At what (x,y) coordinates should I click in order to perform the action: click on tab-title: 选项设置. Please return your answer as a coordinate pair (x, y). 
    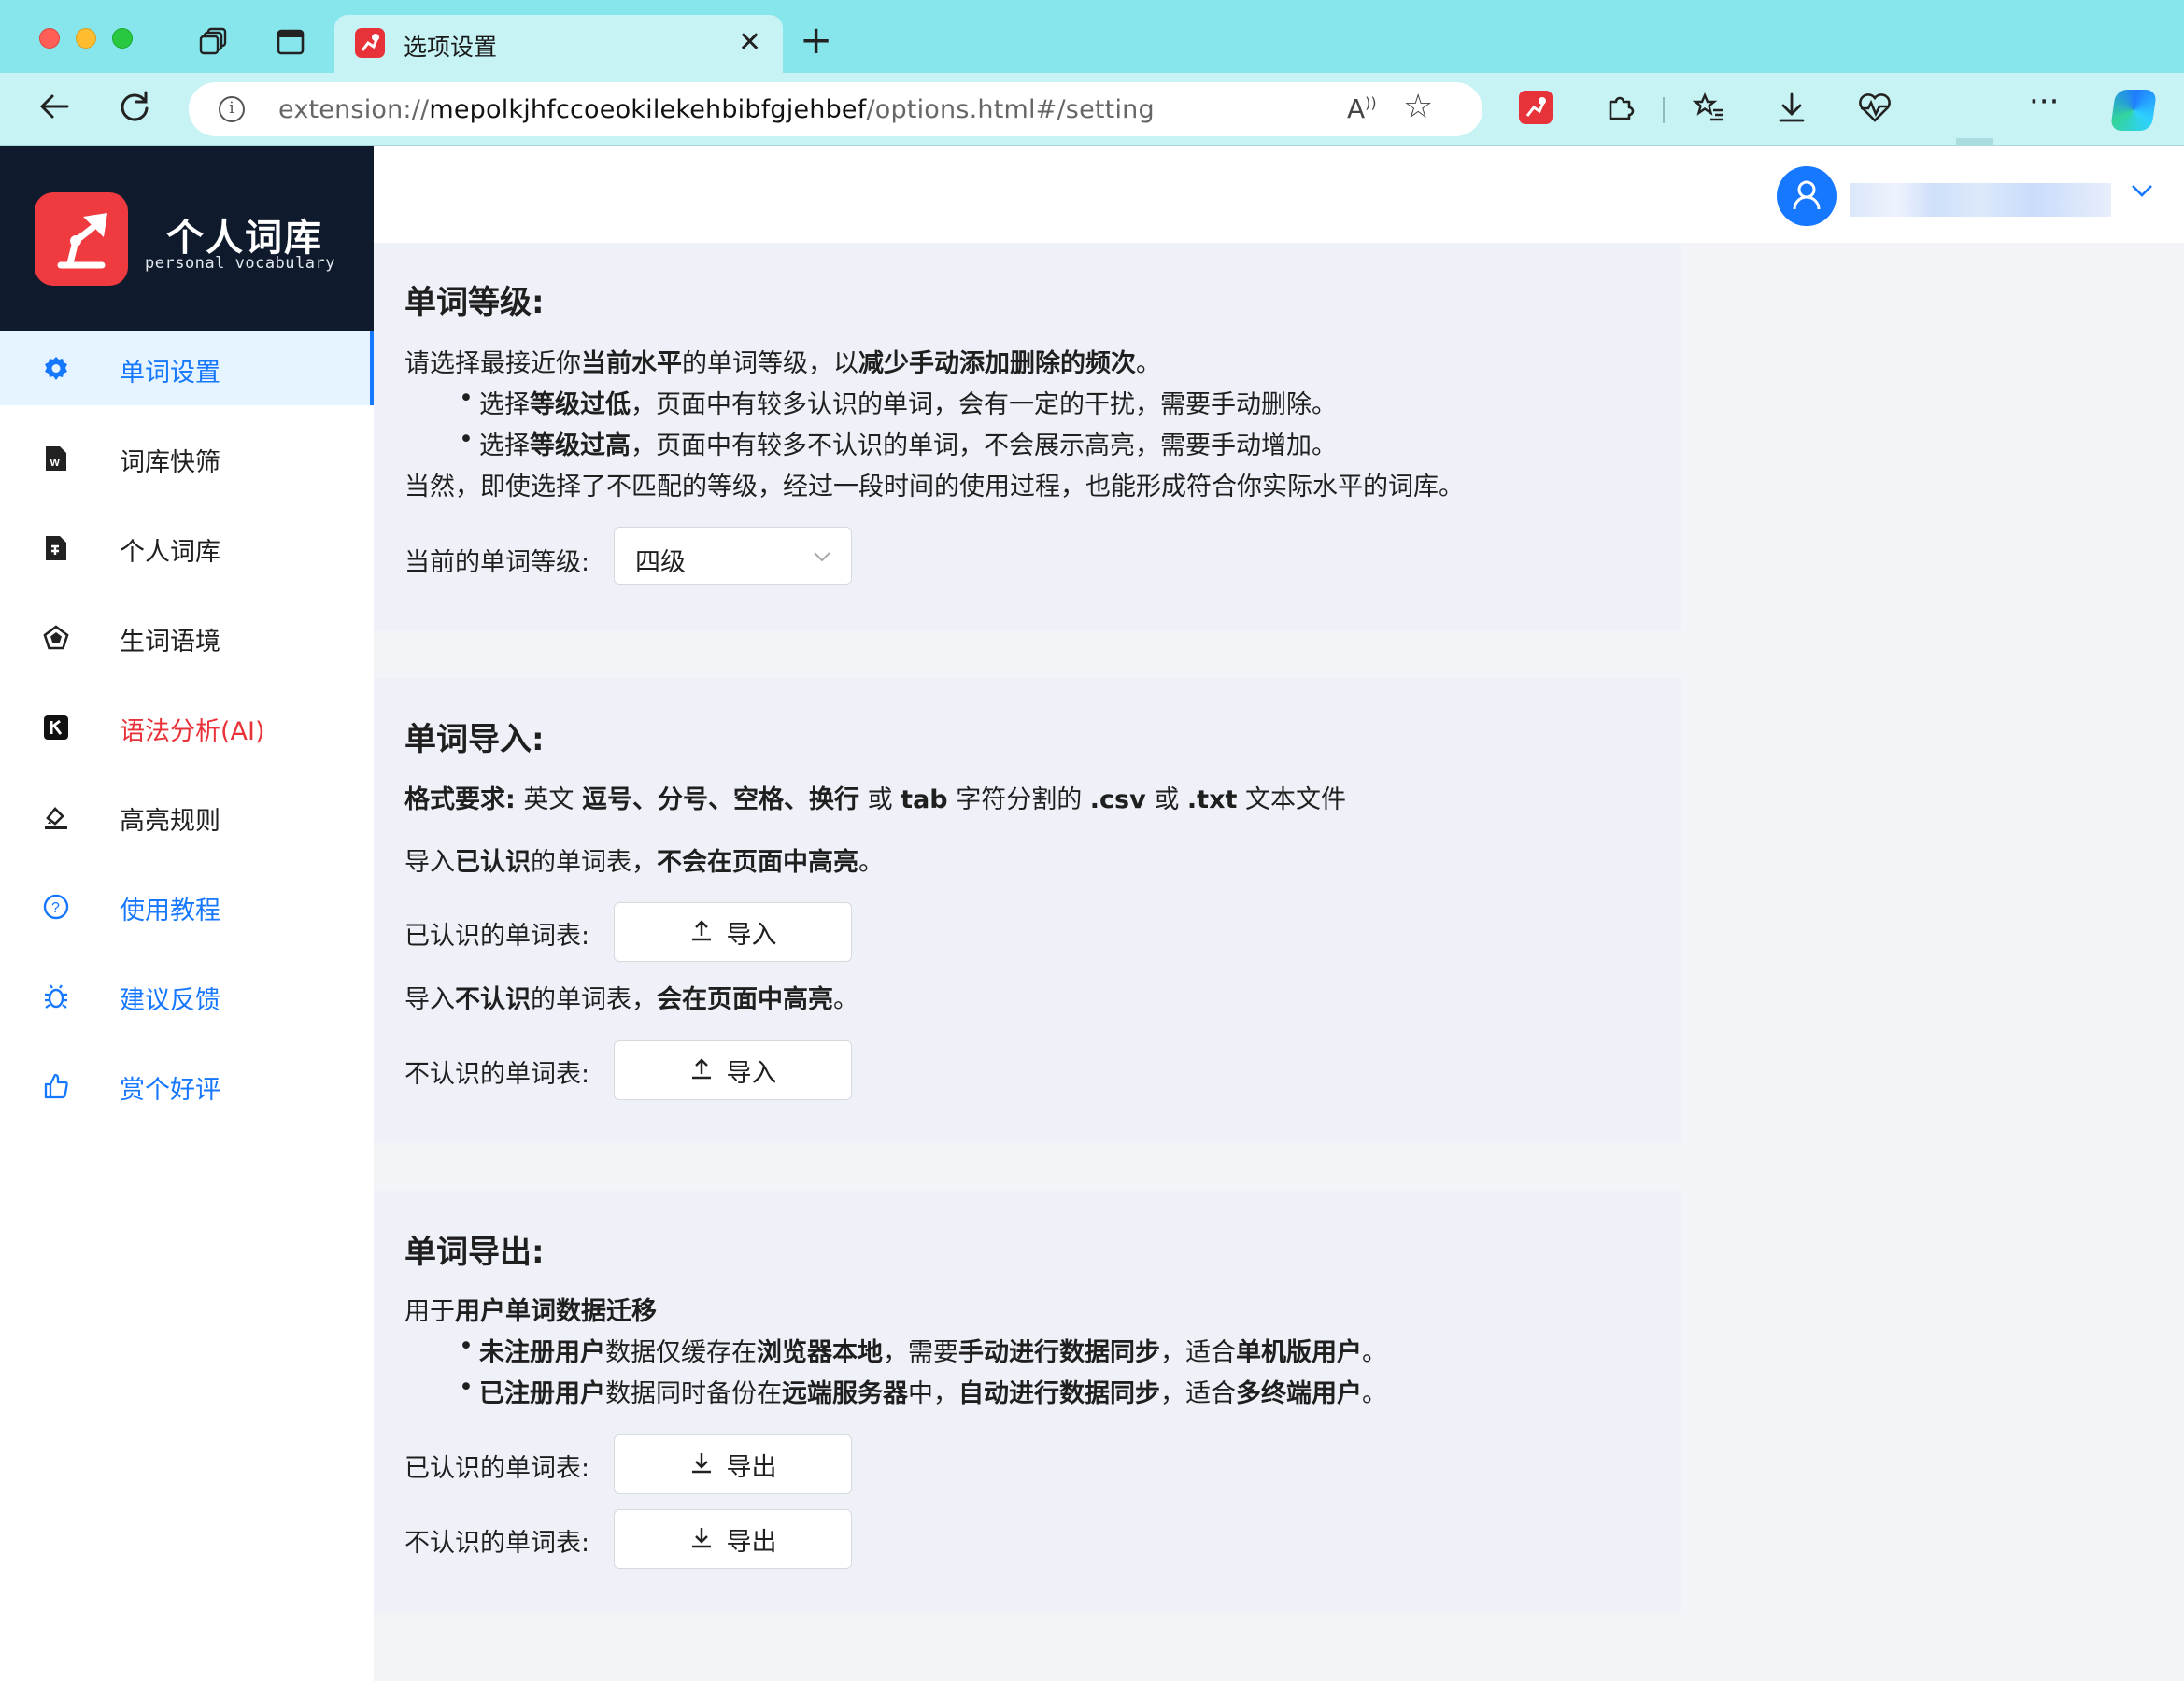
    Looking at the image, I should click on (451, 47).